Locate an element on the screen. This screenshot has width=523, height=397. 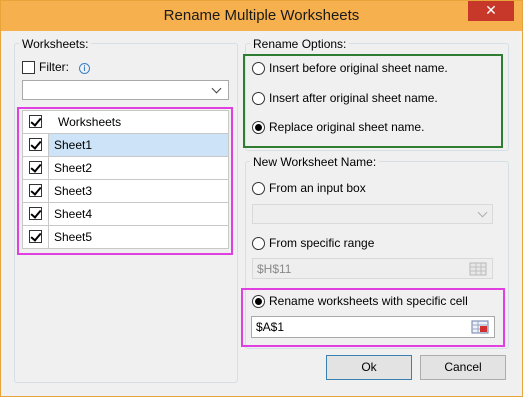
specific-cell-radio is located at coordinates (258, 301).